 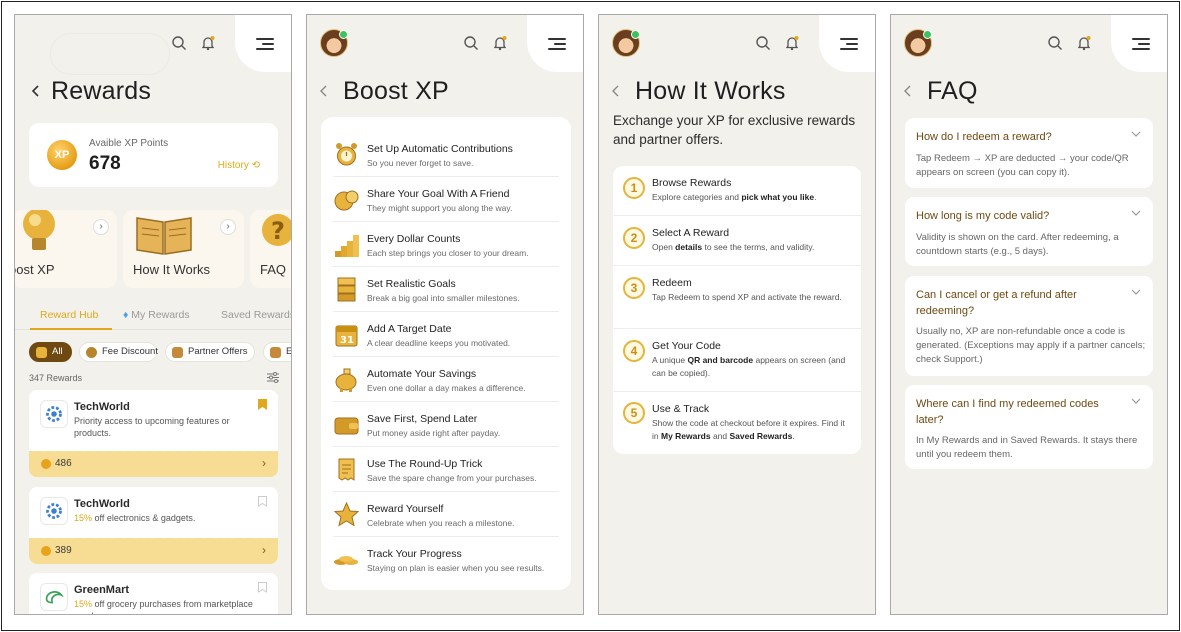 What do you see at coordinates (57, 351) in the screenshot?
I see `chip-label: All` at bounding box center [57, 351].